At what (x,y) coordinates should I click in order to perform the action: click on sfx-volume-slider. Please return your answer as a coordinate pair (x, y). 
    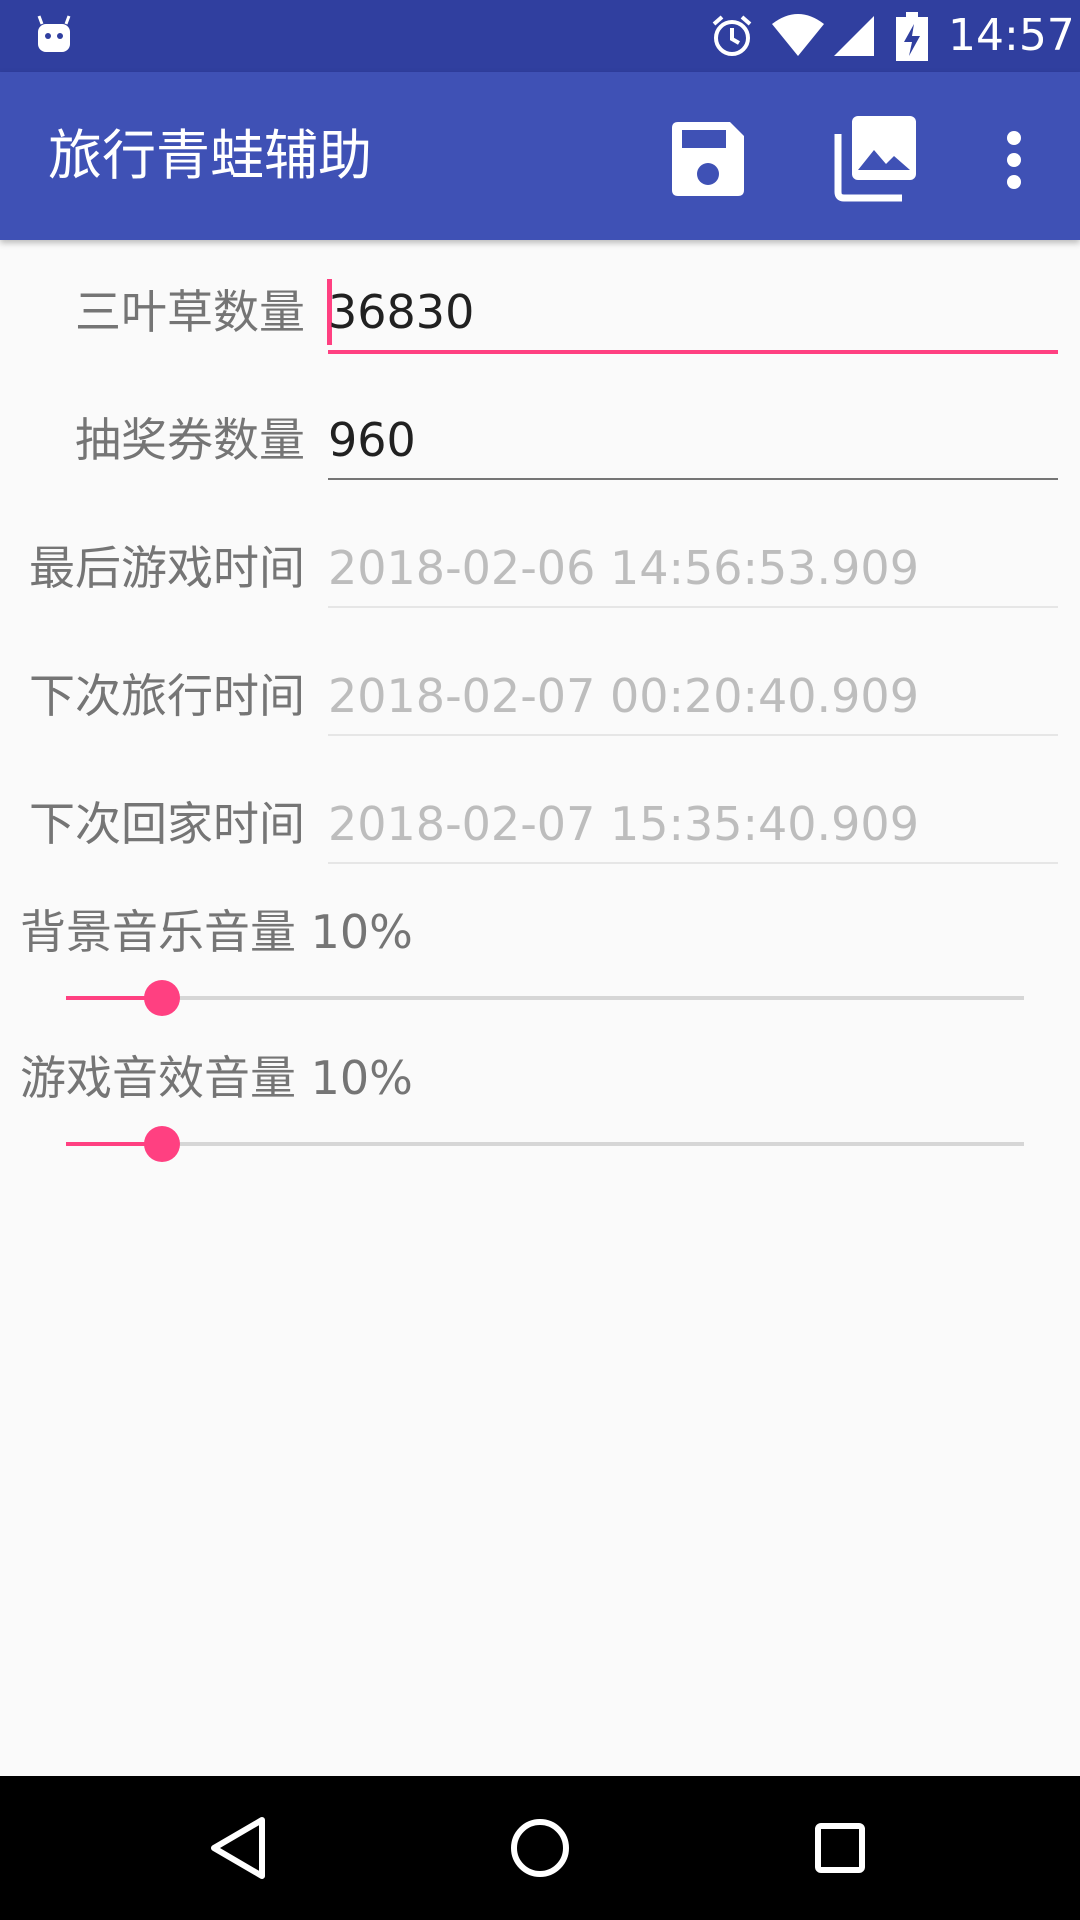
    Looking at the image, I should click on (545, 1144).